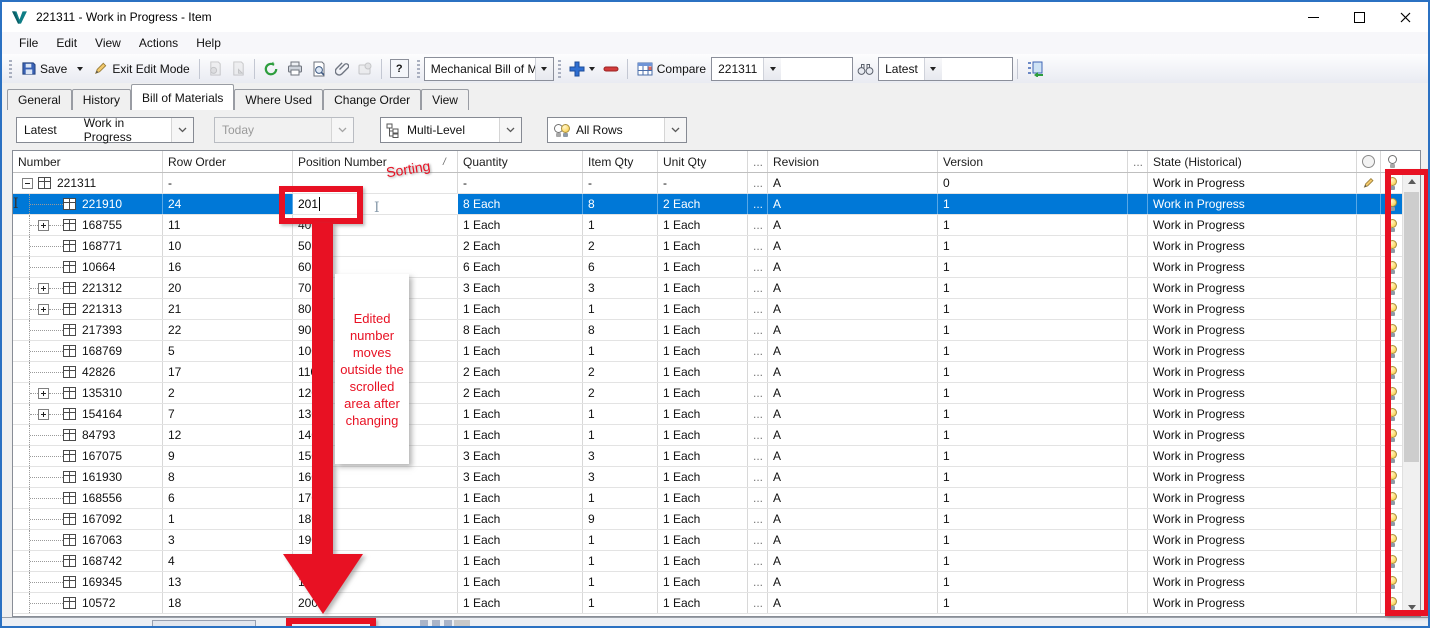 The width and height of the screenshot is (1430, 628). I want to click on renumber-button, so click(1035, 69).